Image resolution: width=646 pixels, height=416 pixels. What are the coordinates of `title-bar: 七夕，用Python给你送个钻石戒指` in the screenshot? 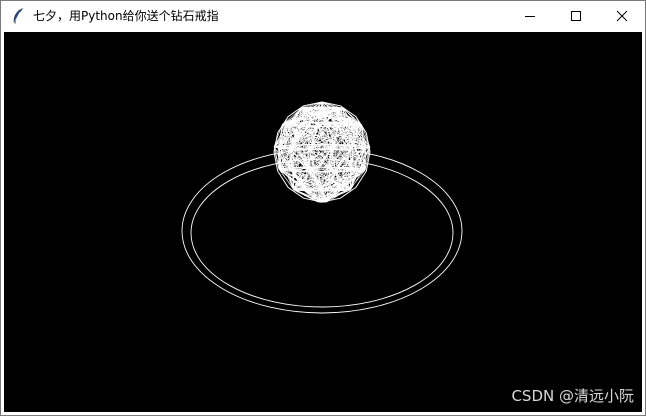 It's located at (323, 16).